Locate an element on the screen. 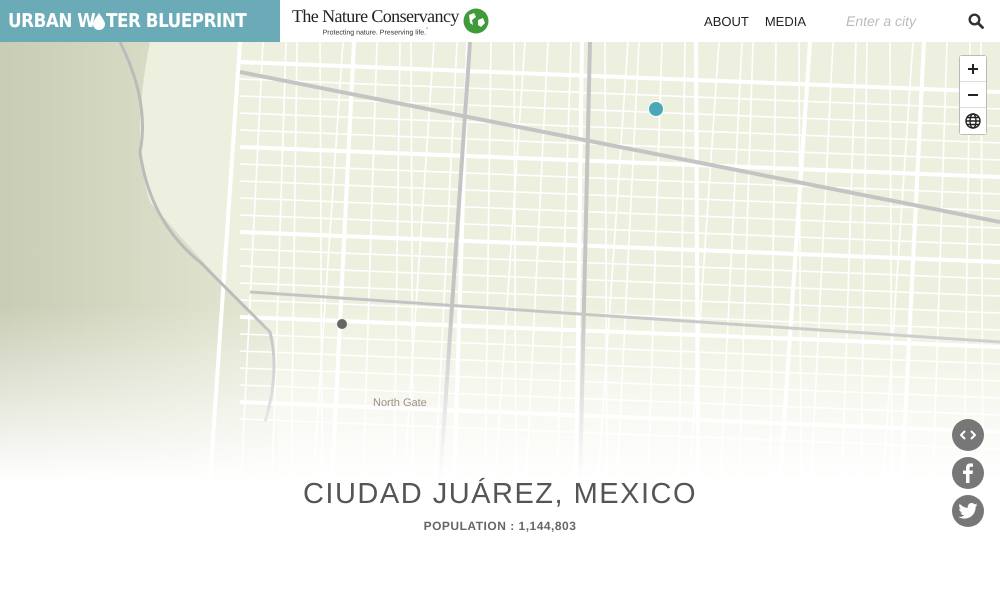 The height and width of the screenshot is (600, 1000). partner-name: The Nature Conservancy is located at coordinates (375, 16).